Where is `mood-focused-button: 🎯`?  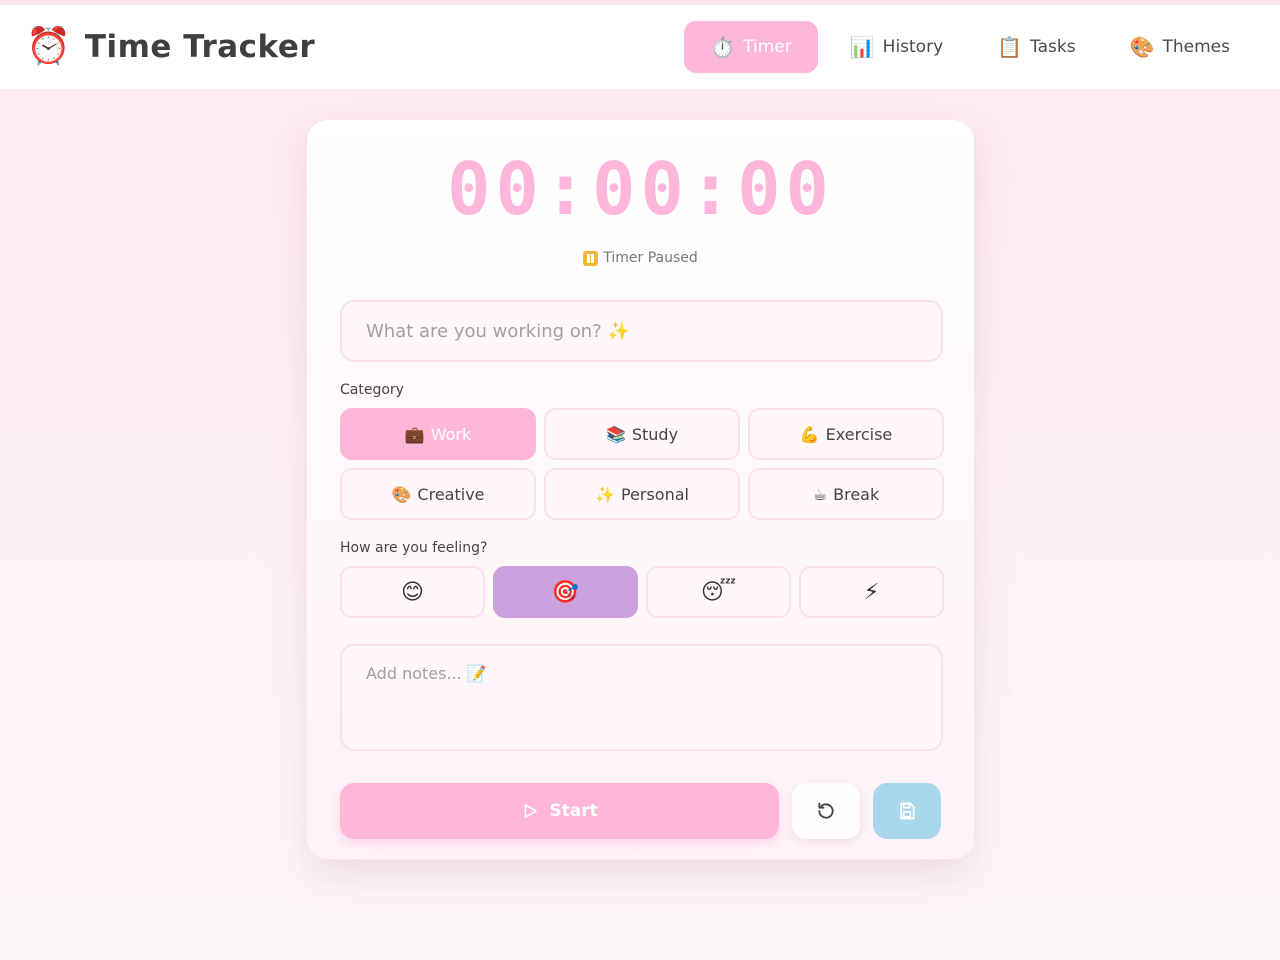
mood-focused-button: 🎯 is located at coordinates (565, 592).